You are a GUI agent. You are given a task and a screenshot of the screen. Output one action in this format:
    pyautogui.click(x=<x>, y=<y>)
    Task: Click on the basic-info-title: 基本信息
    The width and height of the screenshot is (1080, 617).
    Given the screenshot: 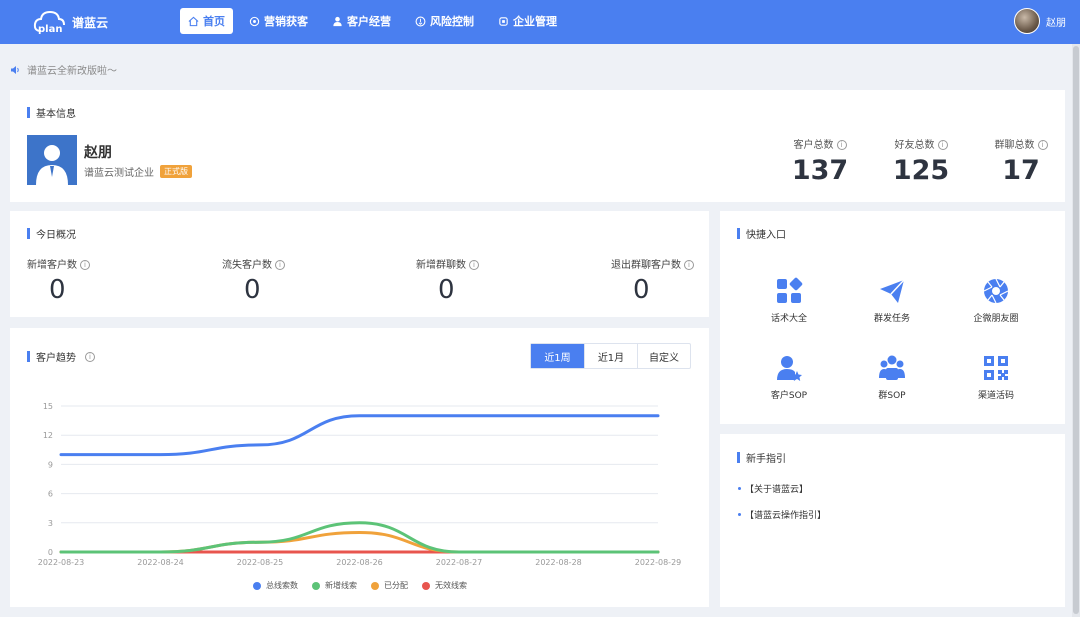 What is the action you would take?
    pyautogui.click(x=51, y=112)
    